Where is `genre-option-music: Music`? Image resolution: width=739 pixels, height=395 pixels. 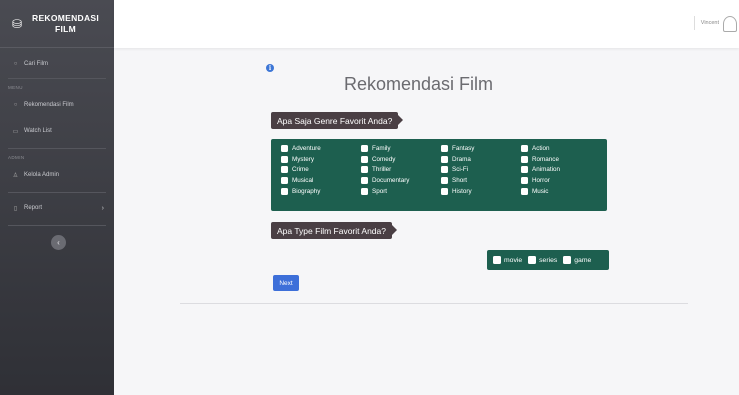 genre-option-music: Music is located at coordinates (561, 191).